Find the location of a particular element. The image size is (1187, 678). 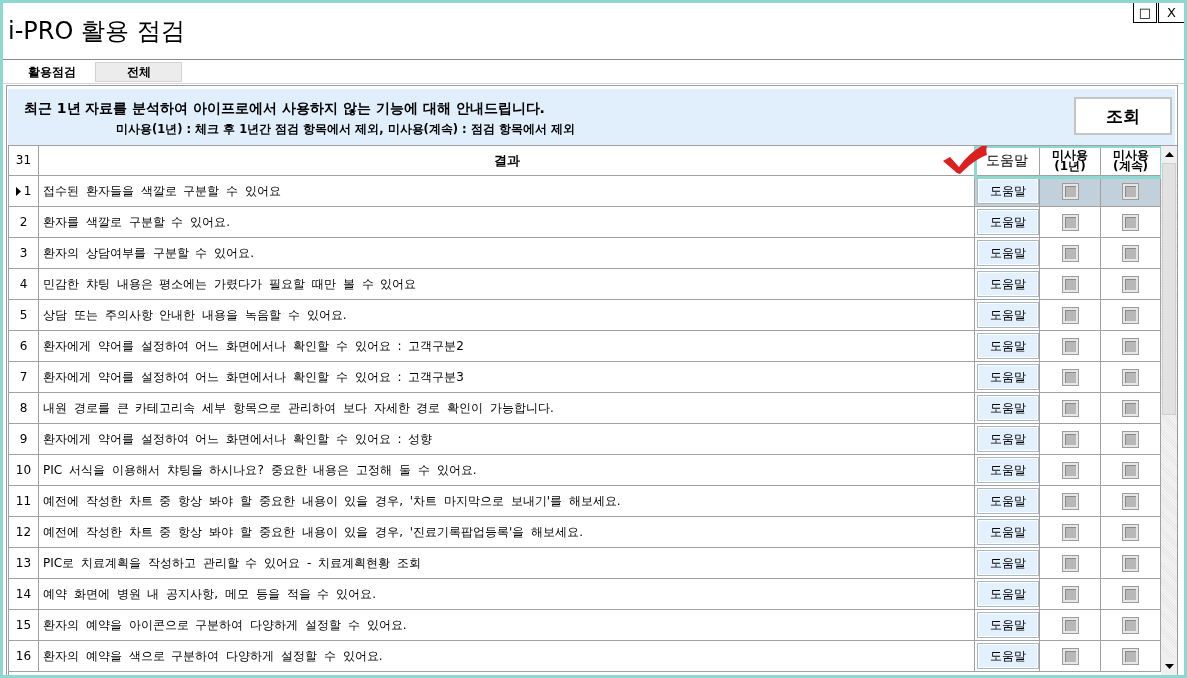

triangle-up-icon is located at coordinates (1169, 154).